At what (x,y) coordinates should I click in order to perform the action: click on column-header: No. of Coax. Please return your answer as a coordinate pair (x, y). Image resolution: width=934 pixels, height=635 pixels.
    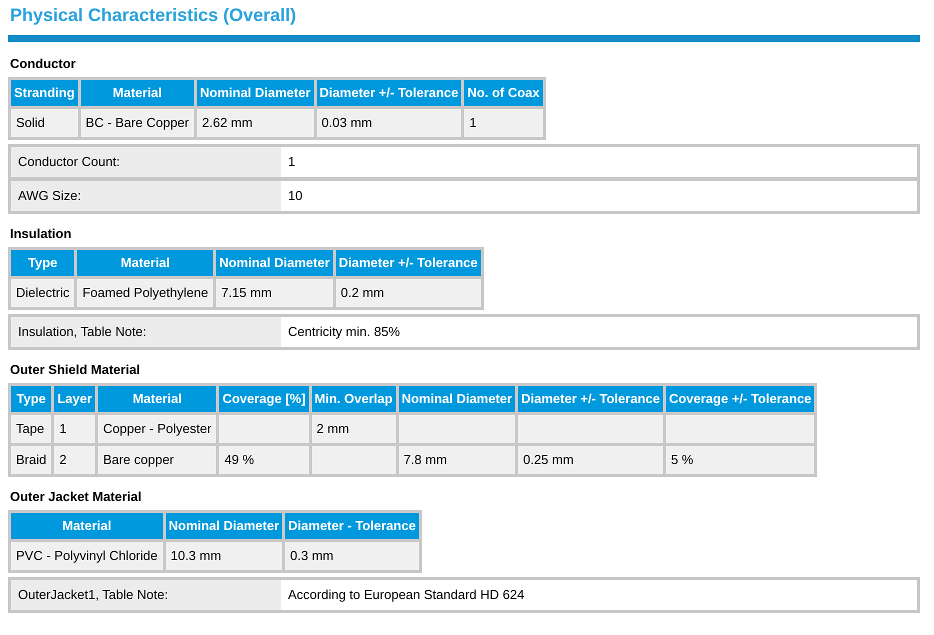
    Looking at the image, I should click on (503, 93).